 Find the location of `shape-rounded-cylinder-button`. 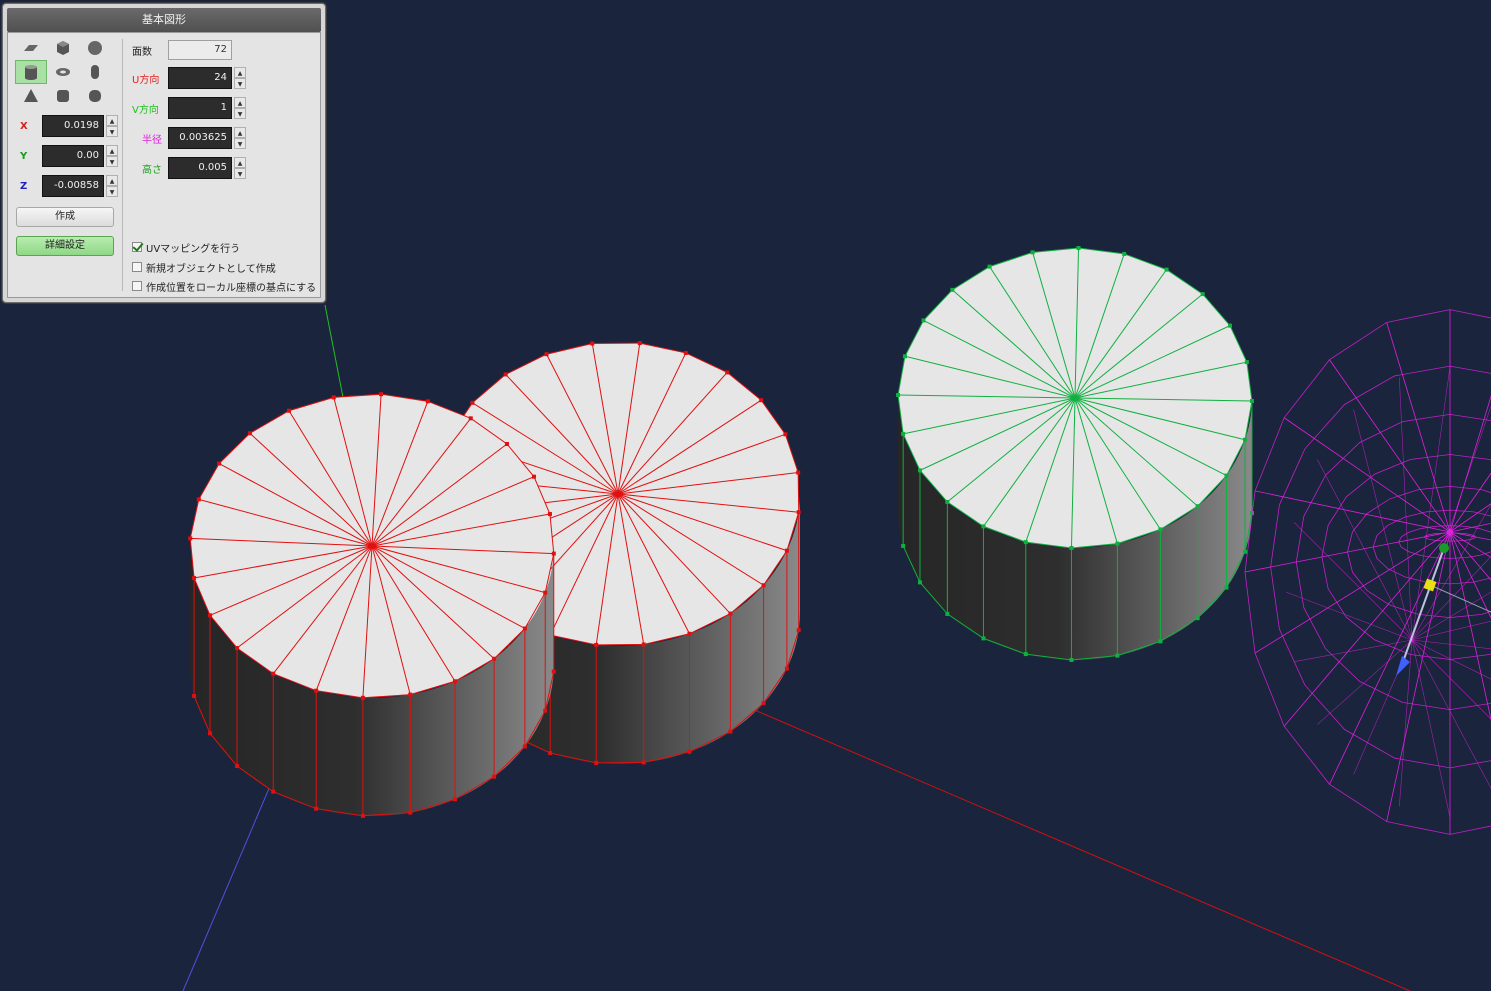

shape-rounded-cylinder-button is located at coordinates (95, 96).